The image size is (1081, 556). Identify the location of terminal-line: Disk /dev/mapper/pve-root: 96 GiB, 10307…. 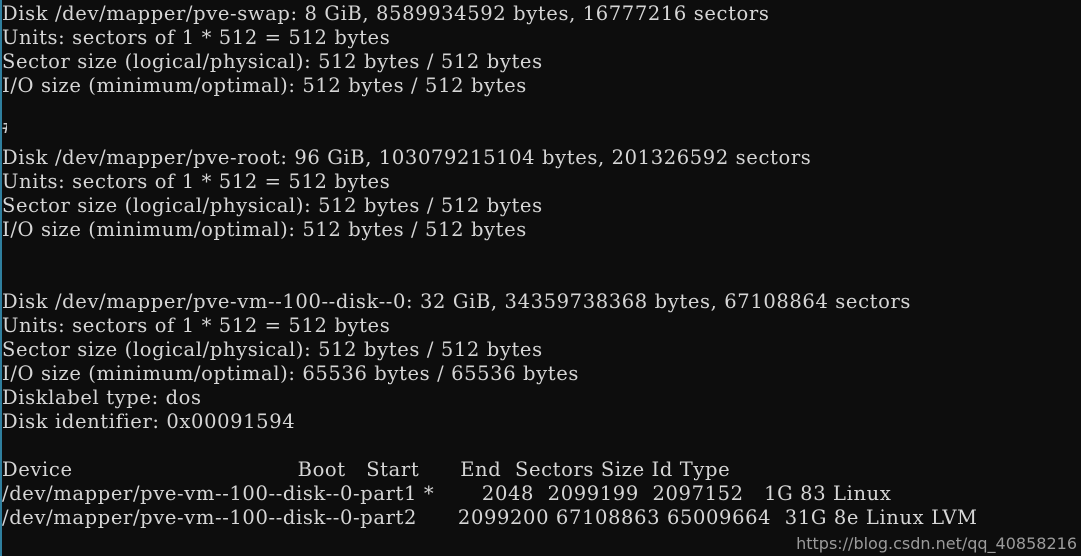
(407, 157).